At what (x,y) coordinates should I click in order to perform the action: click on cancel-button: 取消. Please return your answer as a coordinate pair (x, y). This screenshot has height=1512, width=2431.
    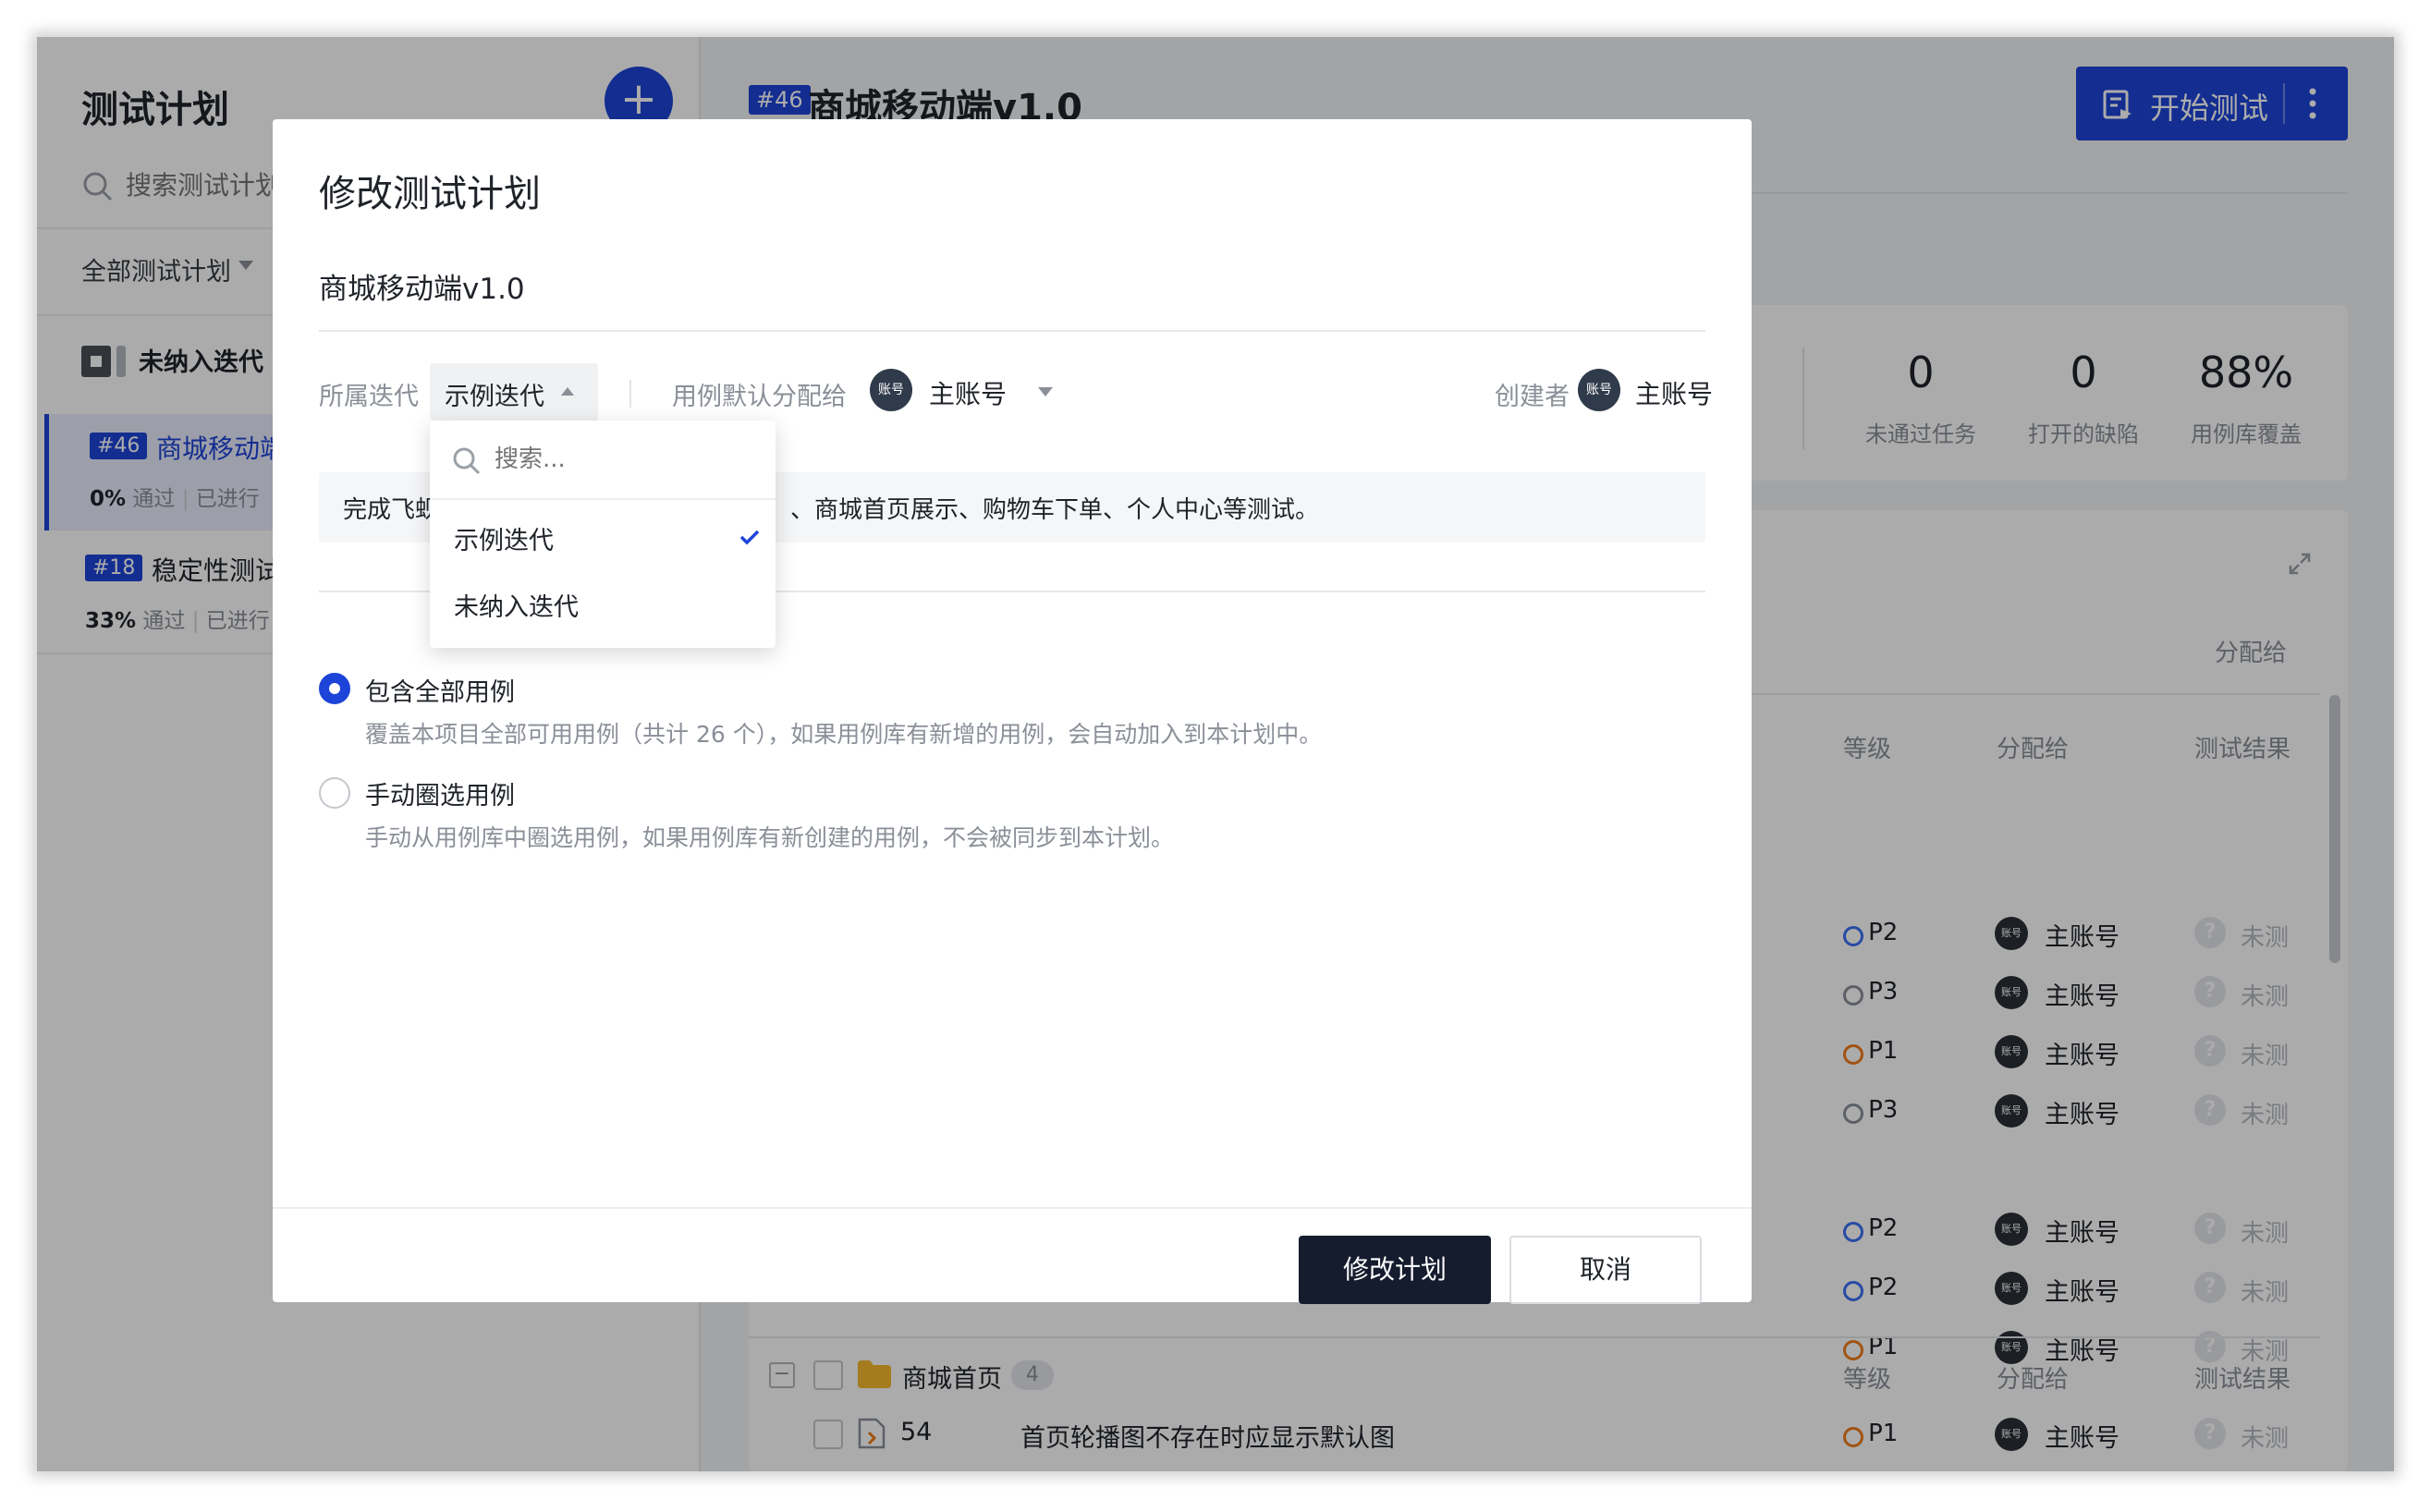
    Looking at the image, I should click on (1605, 1270).